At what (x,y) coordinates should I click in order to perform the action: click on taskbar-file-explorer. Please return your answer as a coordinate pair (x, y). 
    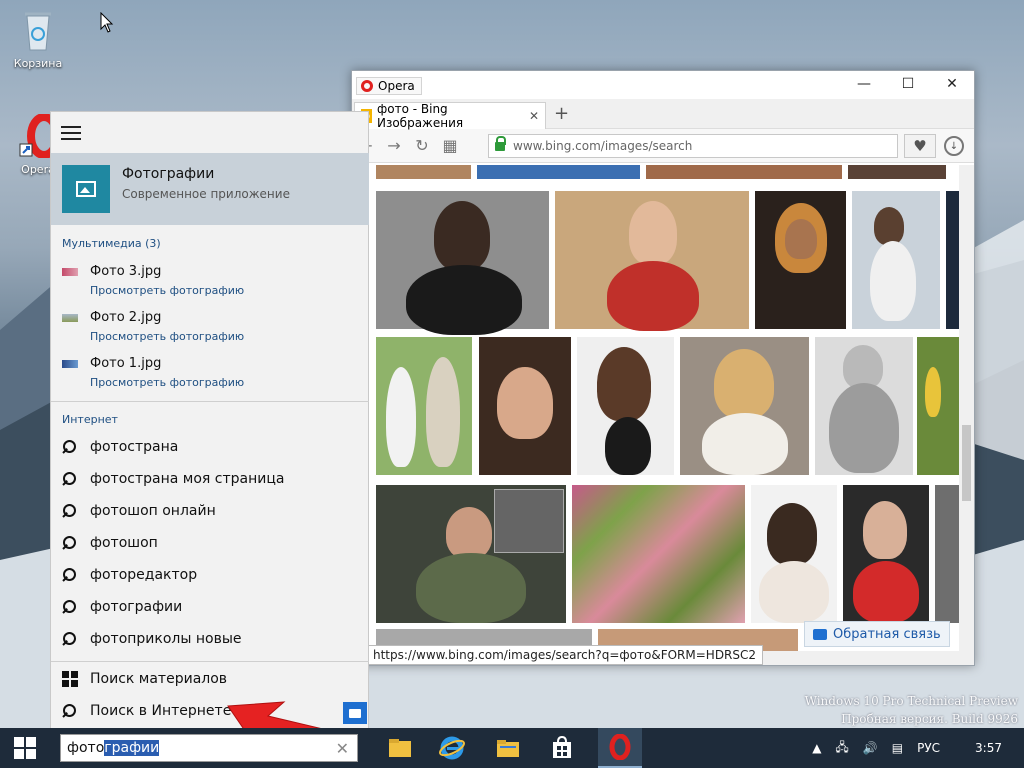
    Looking at the image, I should click on (400, 748).